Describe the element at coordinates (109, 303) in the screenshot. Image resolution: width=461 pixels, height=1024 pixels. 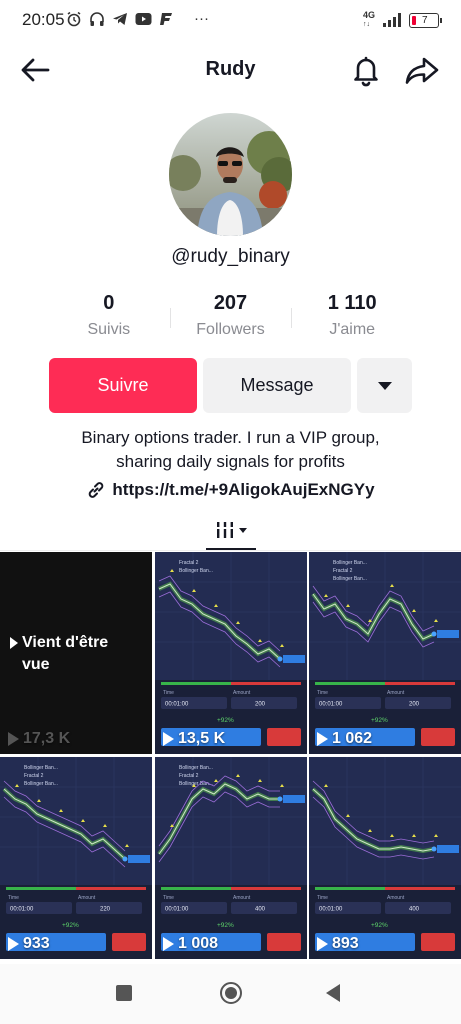
I see `stat-value: 0` at that location.